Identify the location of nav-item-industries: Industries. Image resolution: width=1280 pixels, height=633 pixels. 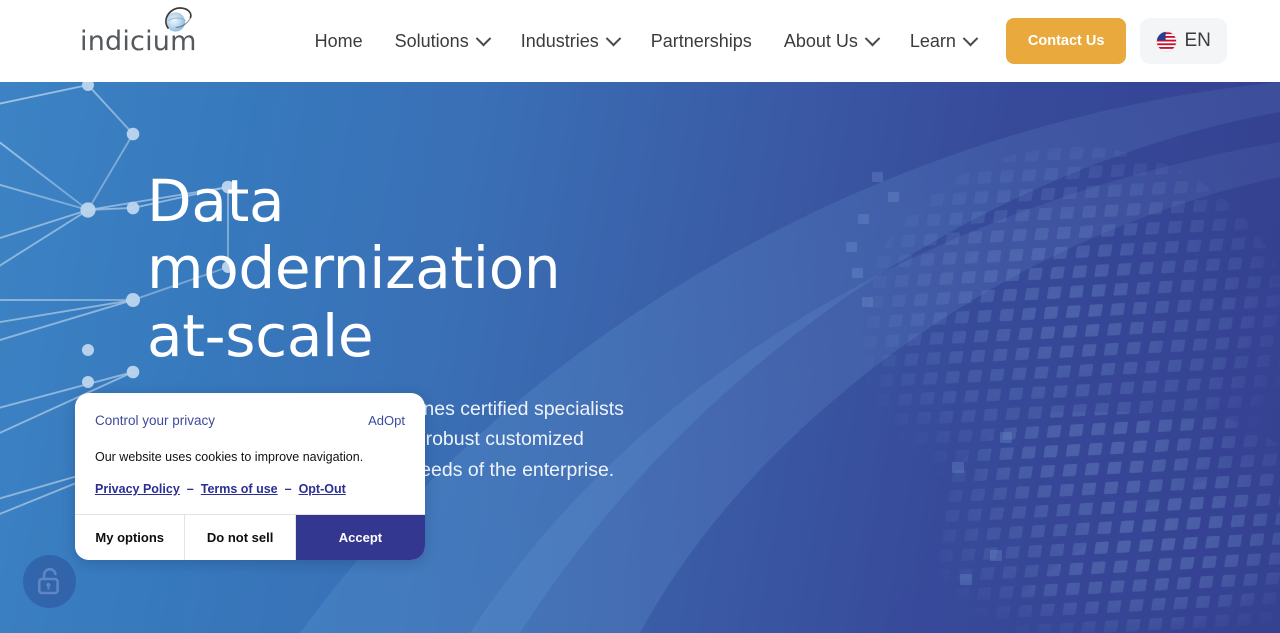
(570, 41).